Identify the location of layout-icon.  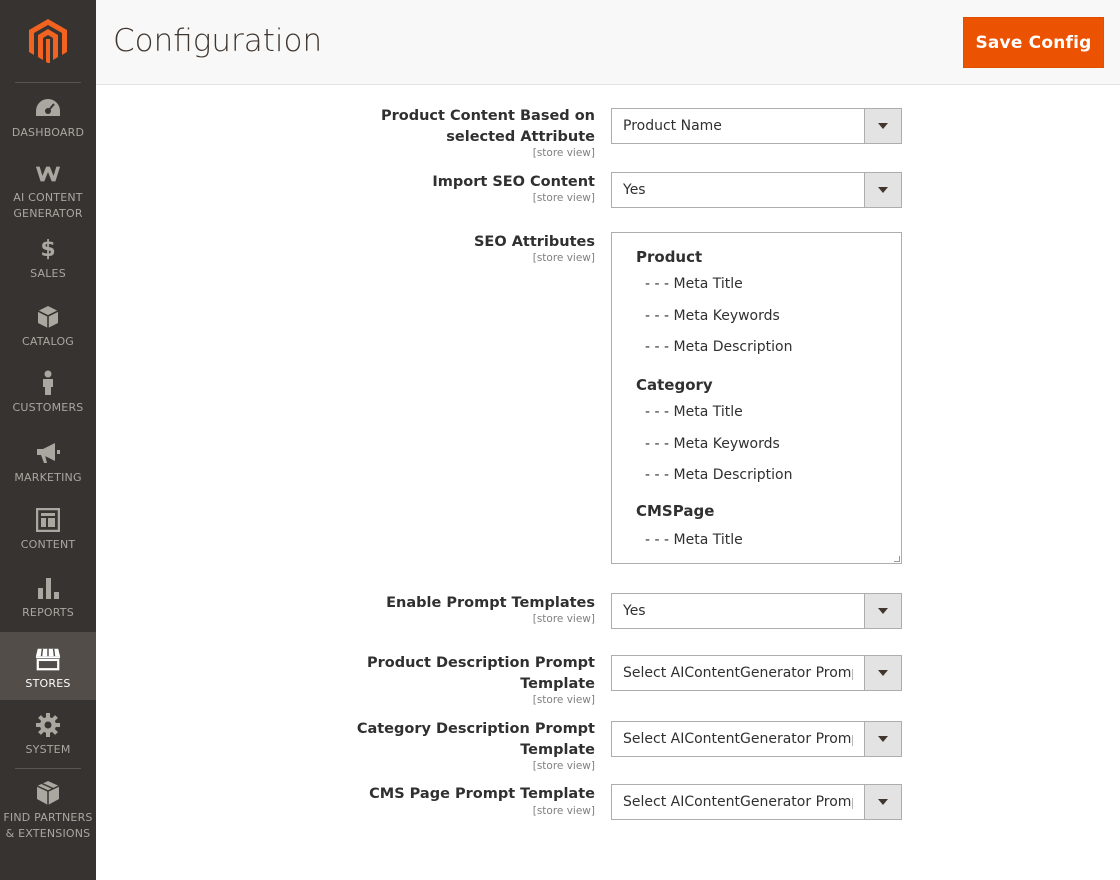
(48, 520).